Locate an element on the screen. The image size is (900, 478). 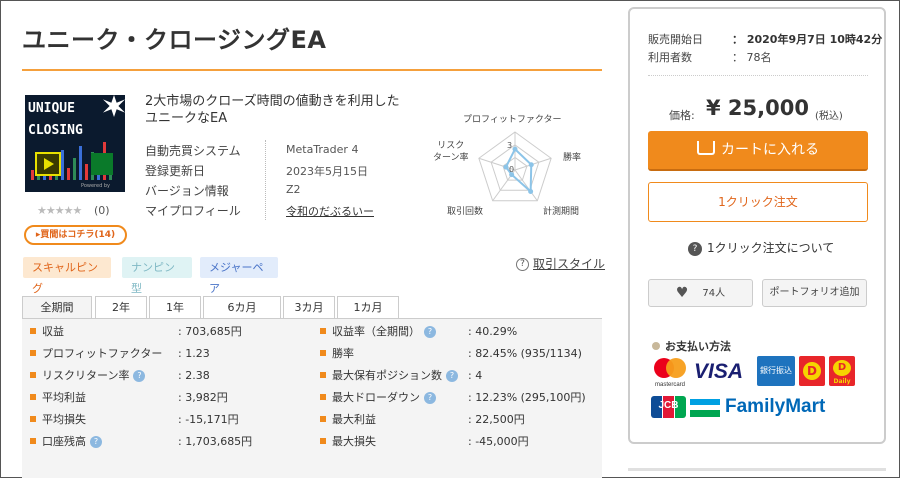
add-portfolio-button: ポートフォリオ追加 is located at coordinates (814, 293).